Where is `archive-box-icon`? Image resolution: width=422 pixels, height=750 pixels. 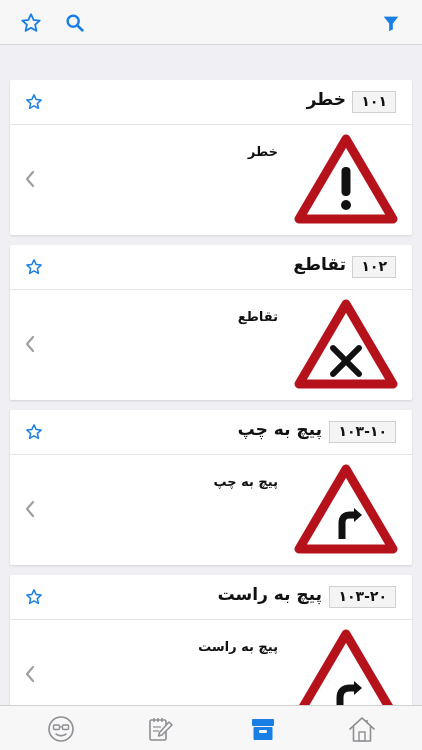 archive-box-icon is located at coordinates (263, 729).